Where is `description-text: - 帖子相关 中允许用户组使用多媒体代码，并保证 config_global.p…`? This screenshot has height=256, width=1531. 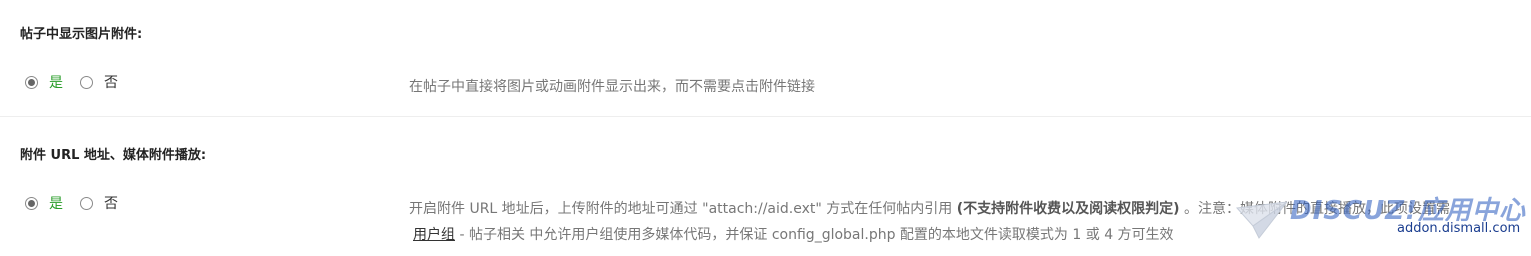
description-text: - 帖子相关 中允许用户组使用多媒体代码，并保证 config_global.p… is located at coordinates (814, 235).